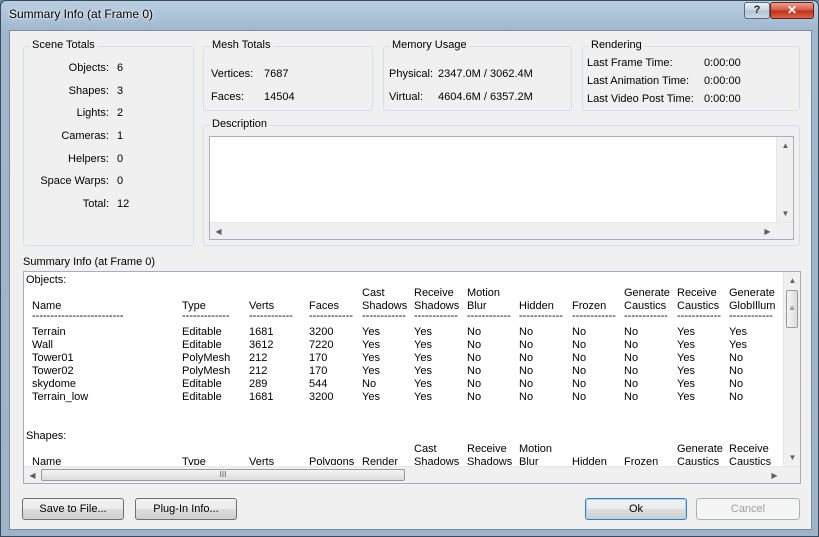  What do you see at coordinates (412, 474) in the screenshot?
I see `summary-hscrollbar: ◀ III ▶` at bounding box center [412, 474].